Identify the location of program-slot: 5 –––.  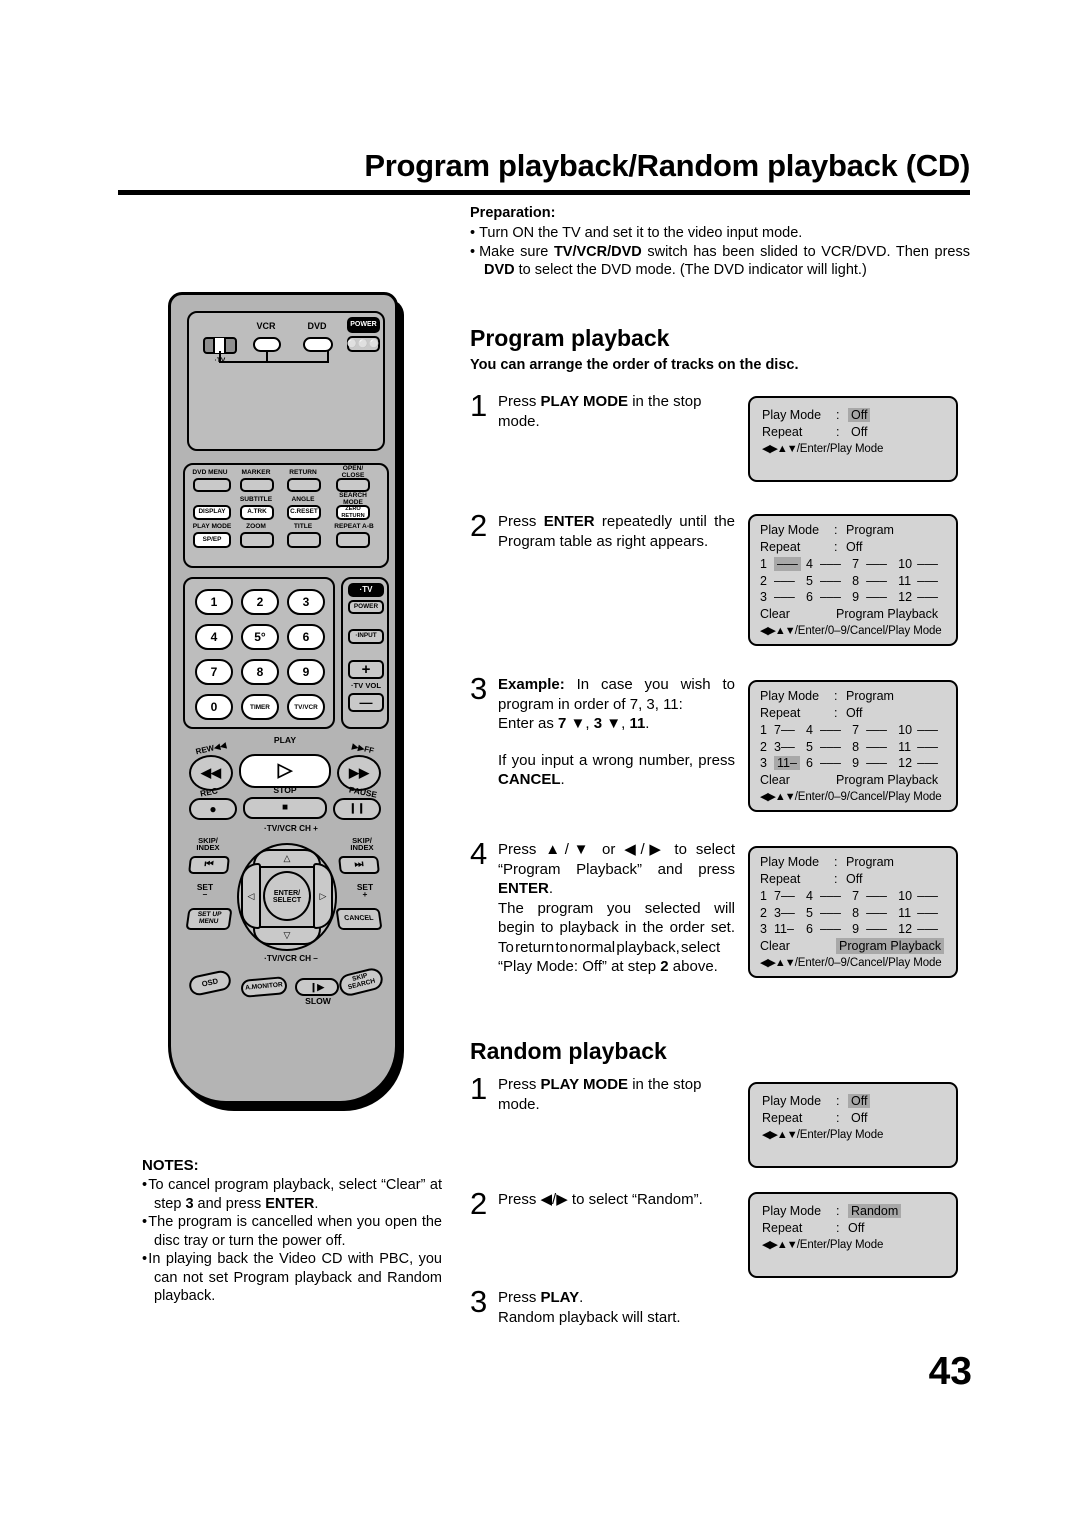
(829, 747).